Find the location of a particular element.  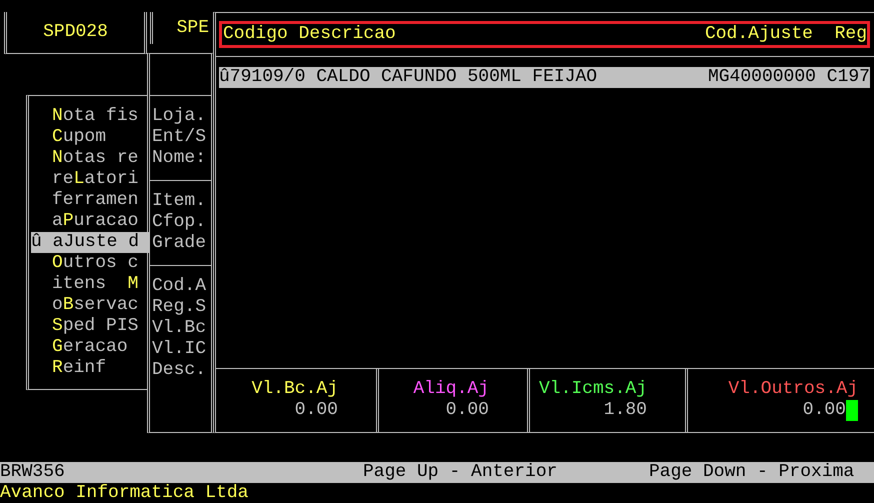

table-row: û79109/0 CALDO CAFUNDO 500ML FEIJAO MG40000000 C197 is located at coordinates (544, 77).